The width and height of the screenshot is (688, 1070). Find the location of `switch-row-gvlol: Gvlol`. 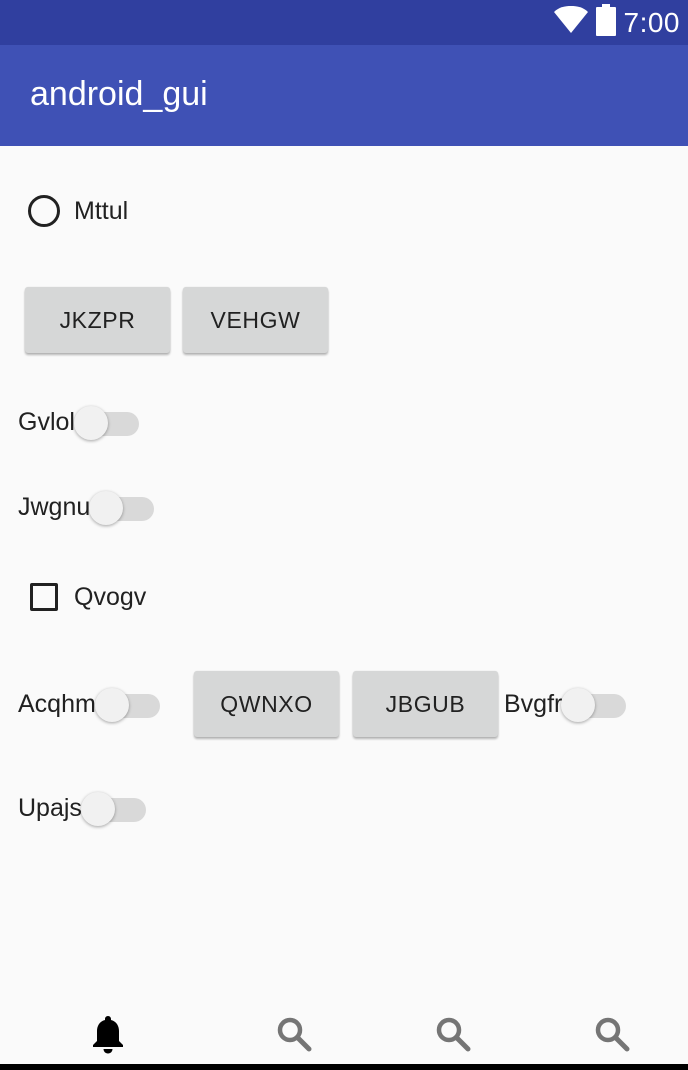

switch-row-gvlol: Gvlol is located at coordinates (79, 422).